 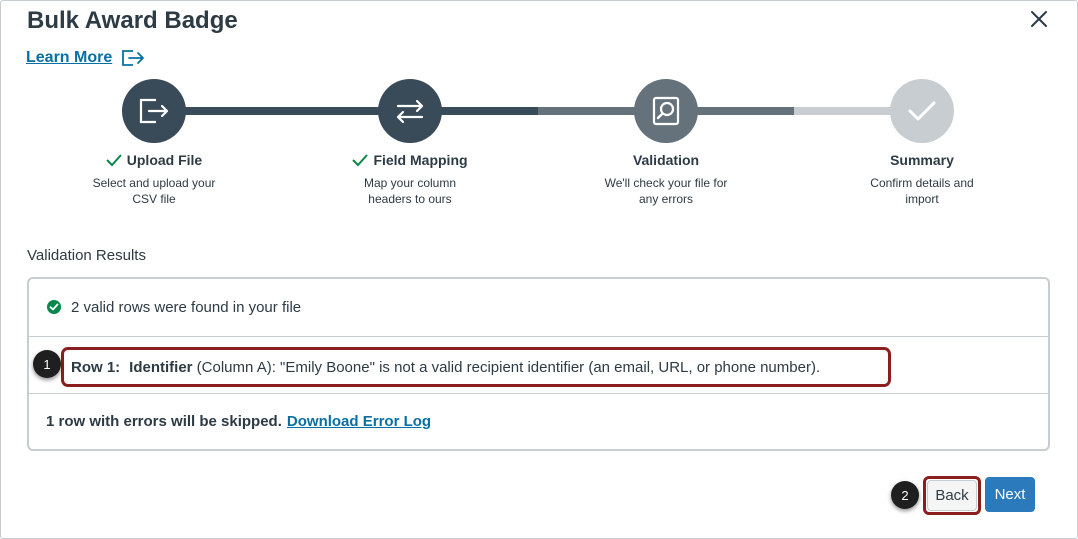 I want to click on error-field-name: Identifier, so click(x=161, y=367).